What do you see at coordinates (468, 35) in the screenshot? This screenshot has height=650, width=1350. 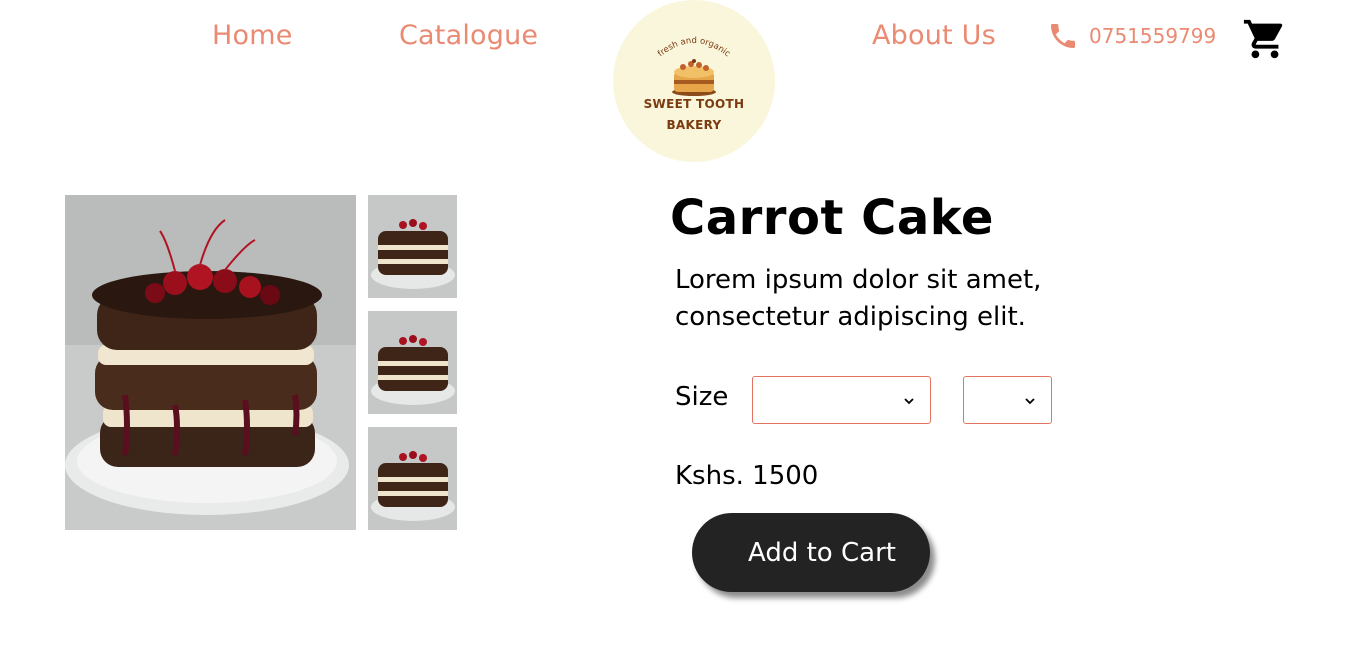 I see `nav-catalogue-link: Catalogue` at bounding box center [468, 35].